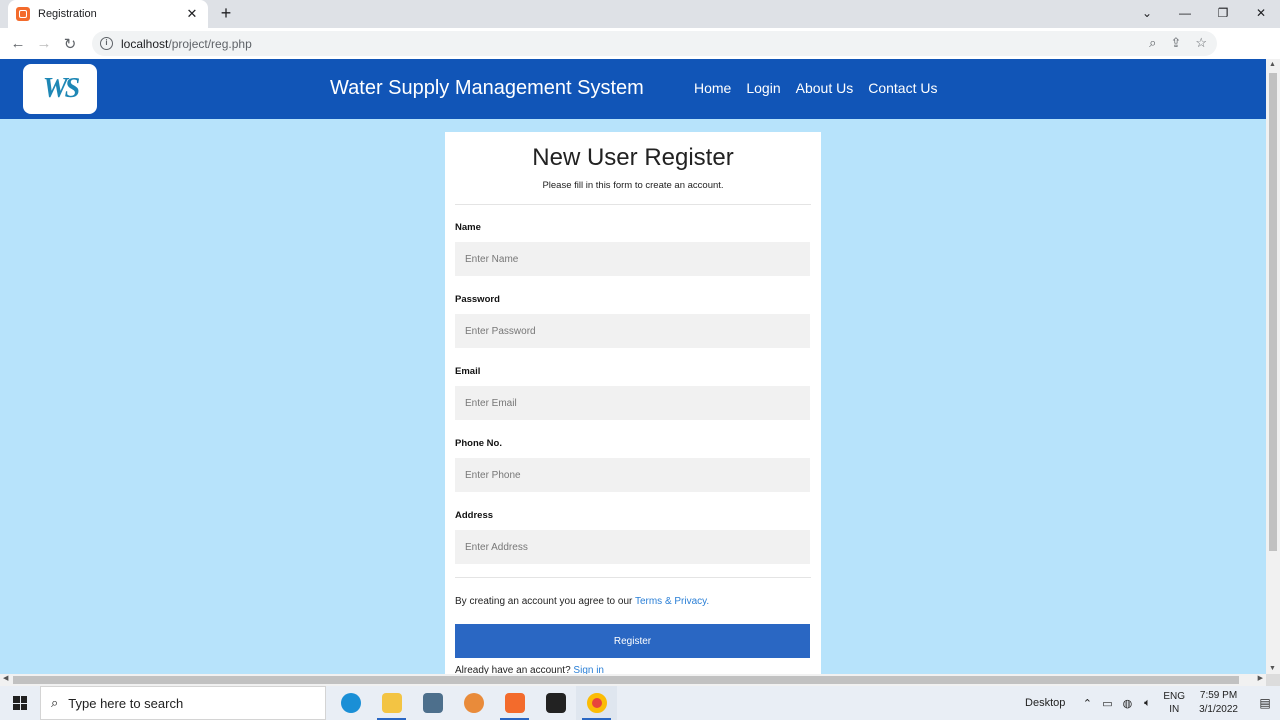  What do you see at coordinates (712, 88) in the screenshot?
I see `nav-home-link: Home` at bounding box center [712, 88].